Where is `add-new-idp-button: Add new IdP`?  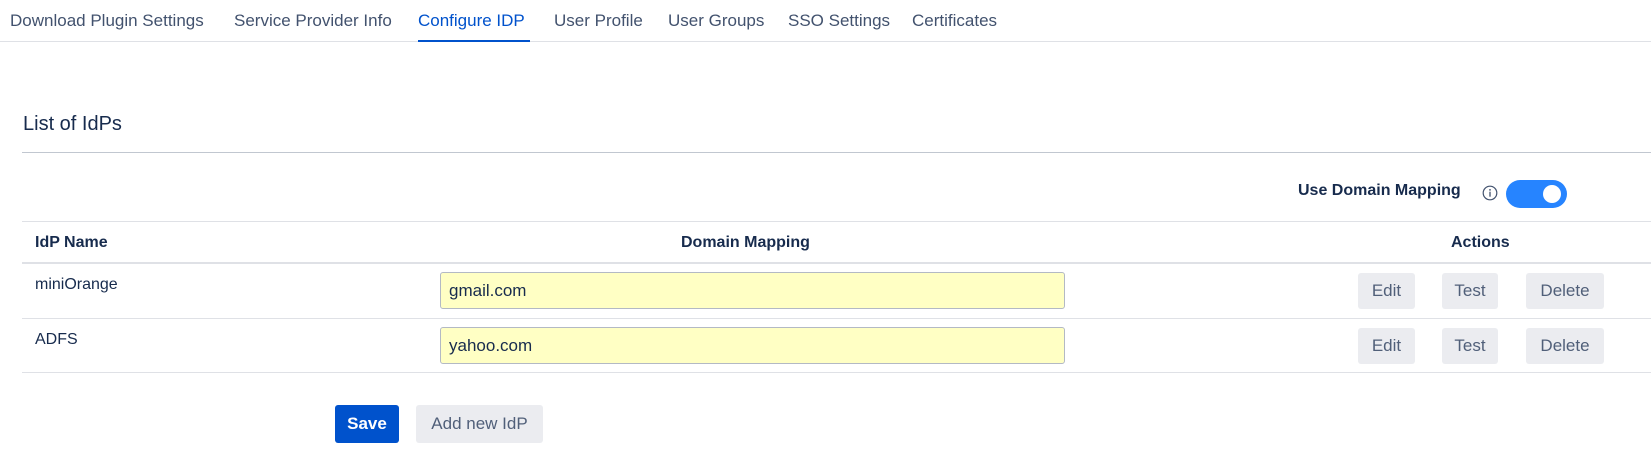 add-new-idp-button: Add new IdP is located at coordinates (479, 424).